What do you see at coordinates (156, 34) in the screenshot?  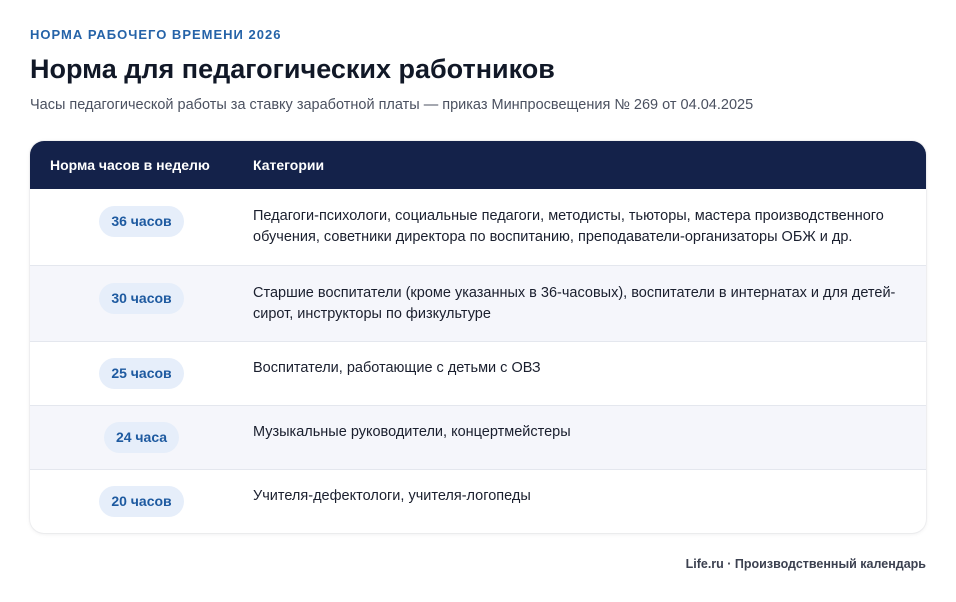 I see `kicker-label: НОРМА РАБОЧЕГО ВРЕМЕНИ 2026` at bounding box center [156, 34].